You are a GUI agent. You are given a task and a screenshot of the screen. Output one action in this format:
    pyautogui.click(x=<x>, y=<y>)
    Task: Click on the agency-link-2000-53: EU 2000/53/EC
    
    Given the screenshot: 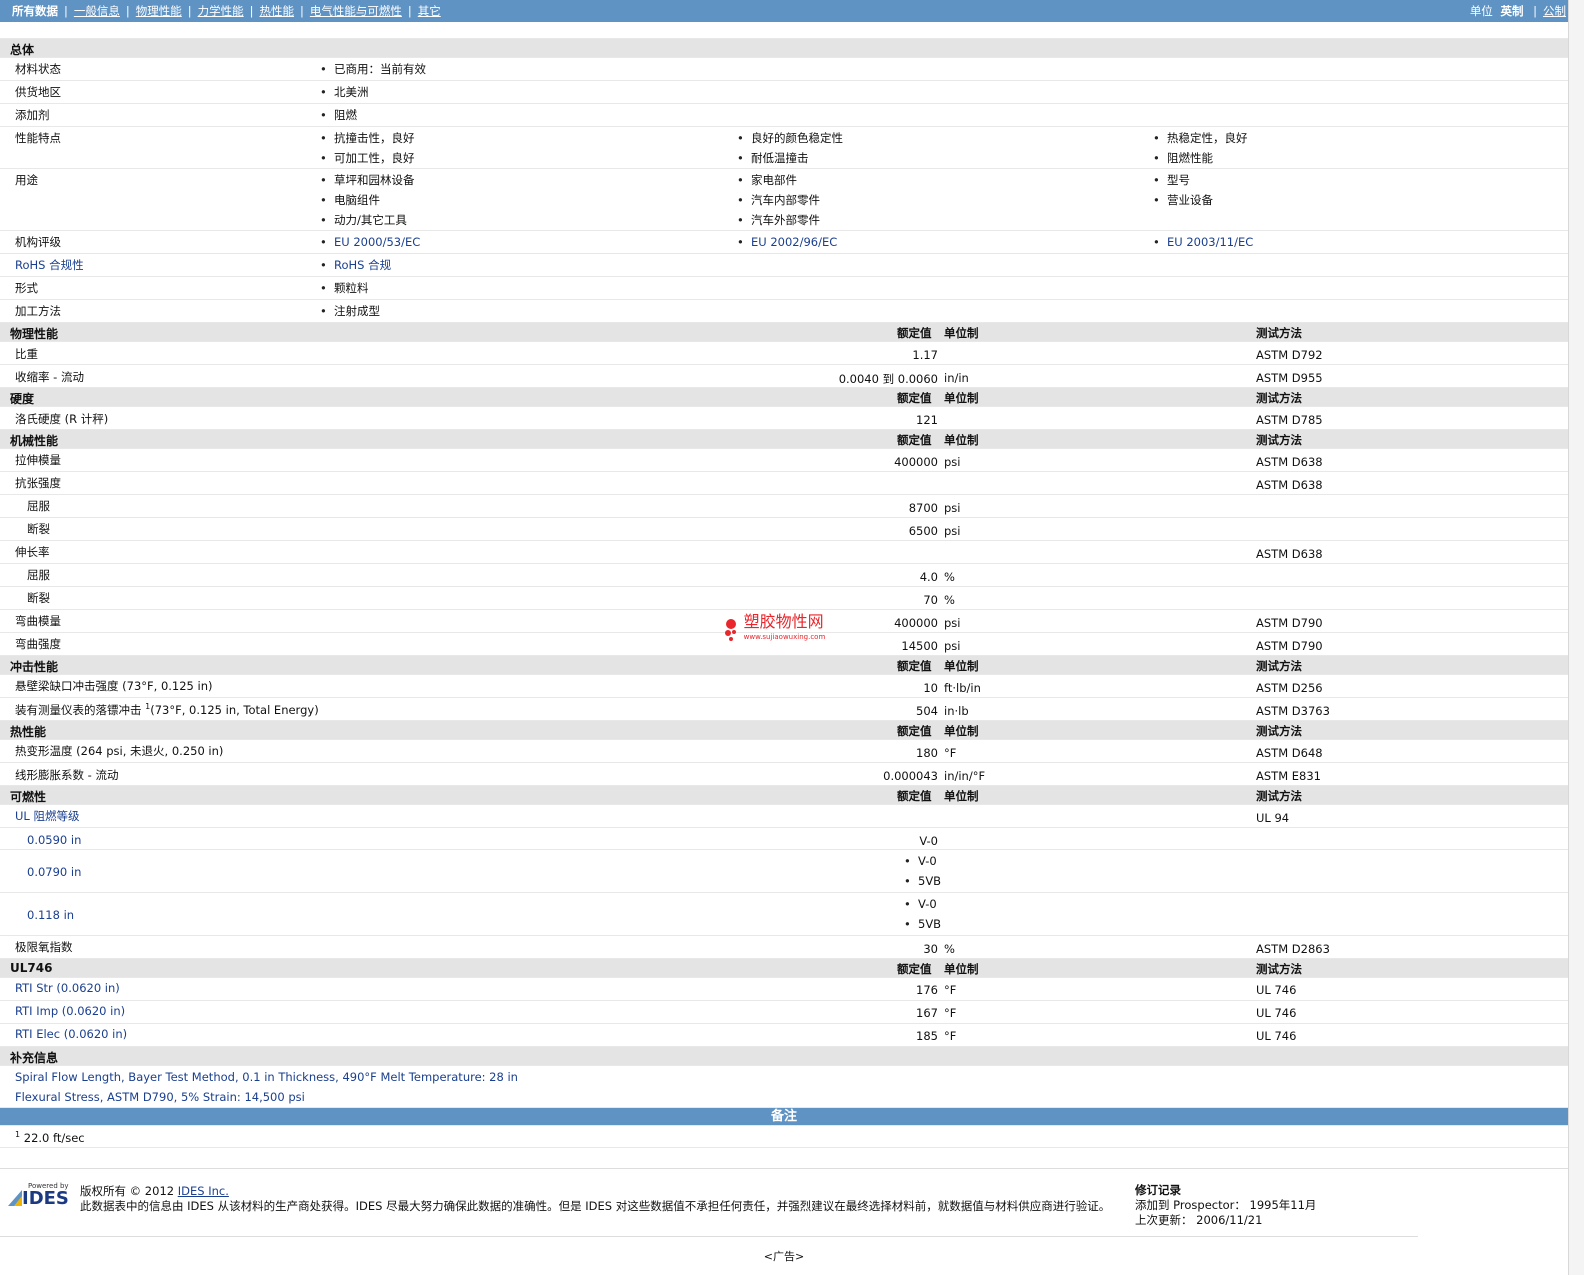 What is the action you would take?
    pyautogui.click(x=370, y=242)
    